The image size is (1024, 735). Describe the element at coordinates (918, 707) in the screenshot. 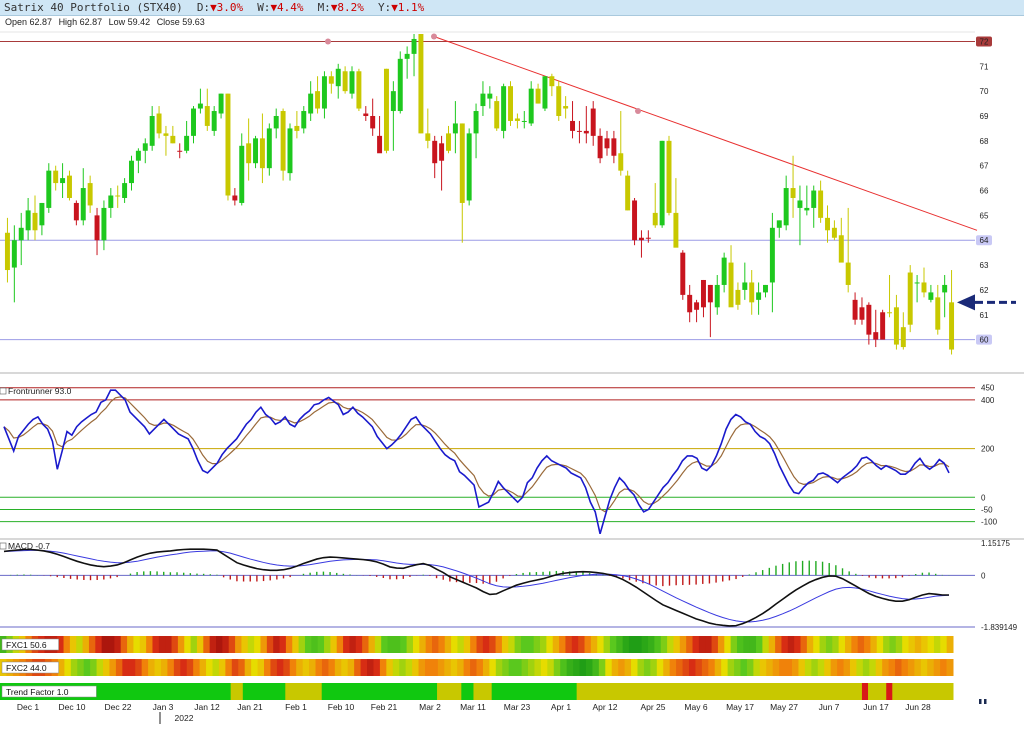

I see `x-axis-label: Jun 28` at that location.